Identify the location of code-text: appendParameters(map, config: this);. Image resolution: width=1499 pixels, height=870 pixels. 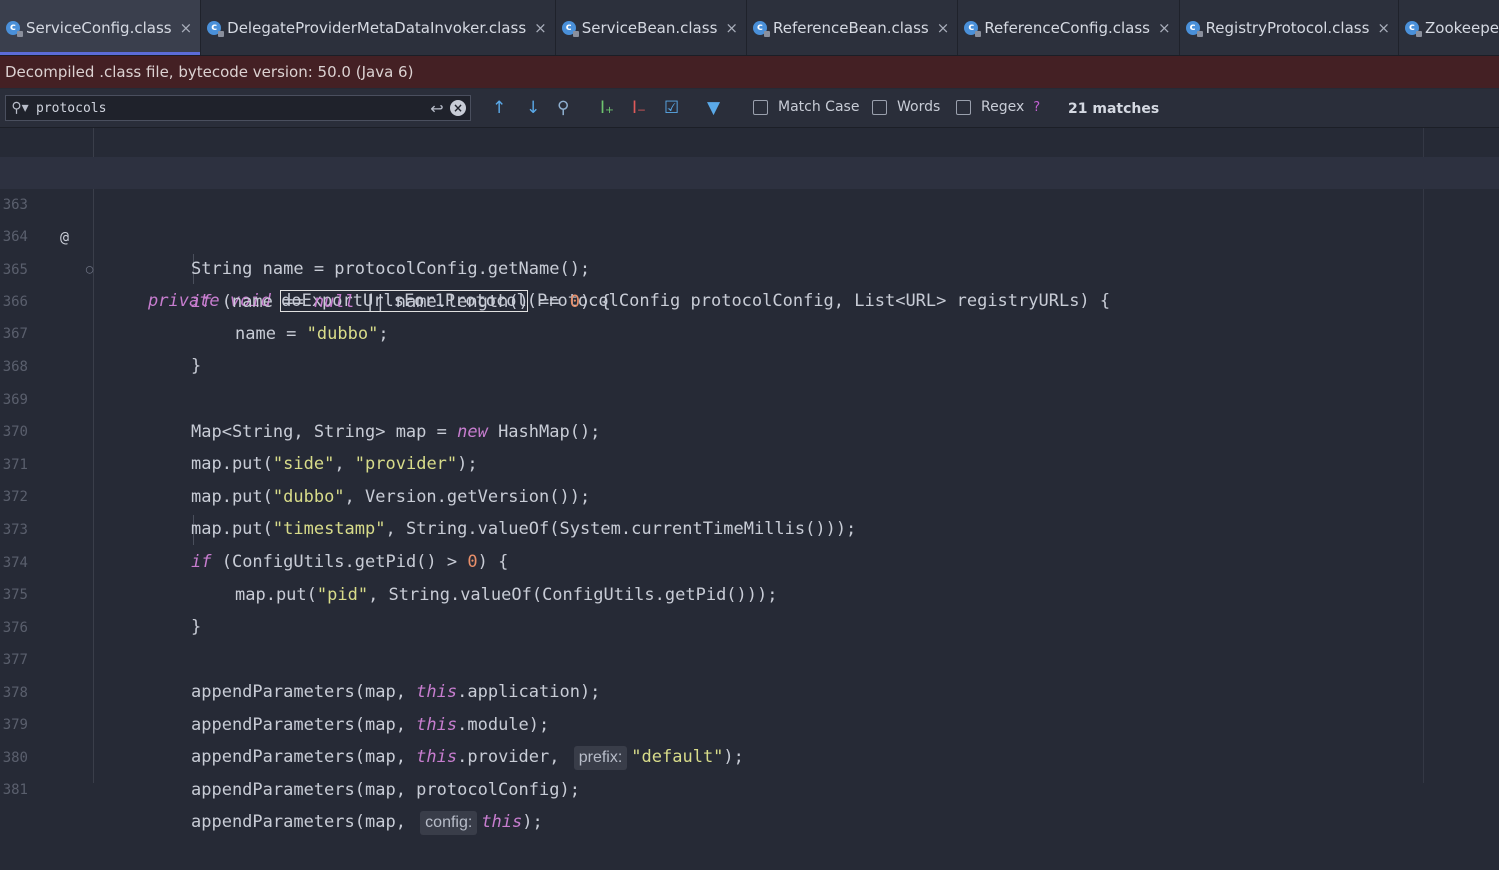
(367, 822).